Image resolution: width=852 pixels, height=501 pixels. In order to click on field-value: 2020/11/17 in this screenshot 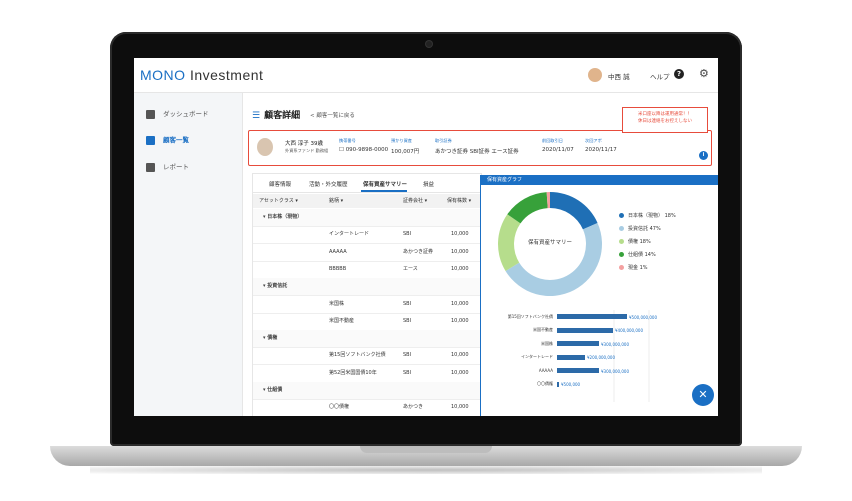, I will do `click(601, 150)`.